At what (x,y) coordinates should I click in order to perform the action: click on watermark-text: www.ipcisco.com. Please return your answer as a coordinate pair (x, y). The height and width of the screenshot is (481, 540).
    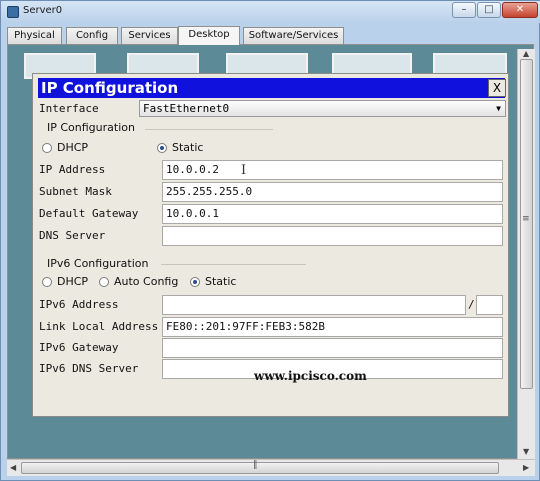
    Looking at the image, I should click on (310, 376).